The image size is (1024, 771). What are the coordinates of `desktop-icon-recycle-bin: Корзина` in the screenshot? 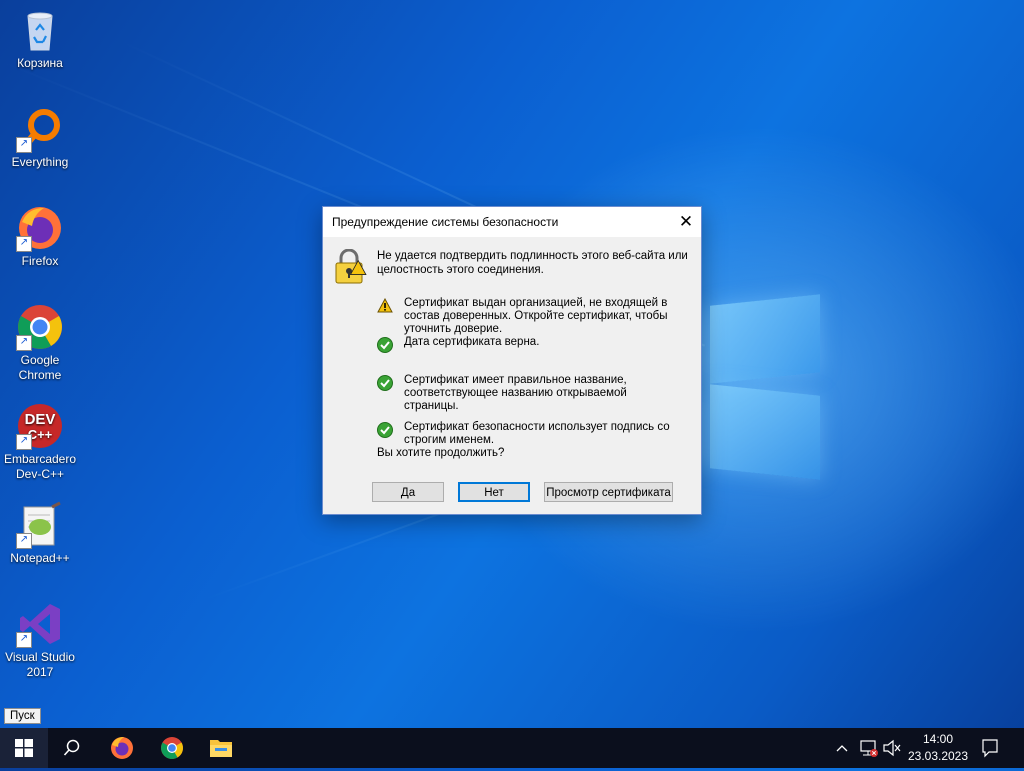 It's located at (40, 38).